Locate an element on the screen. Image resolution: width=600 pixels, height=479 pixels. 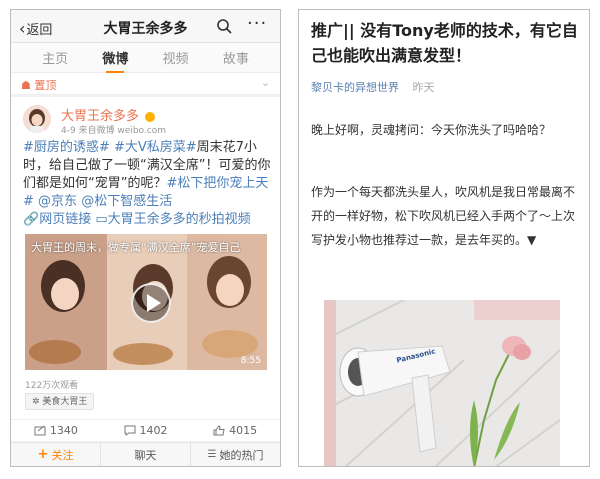
verified-badge-icon is located at coordinates (150, 116).